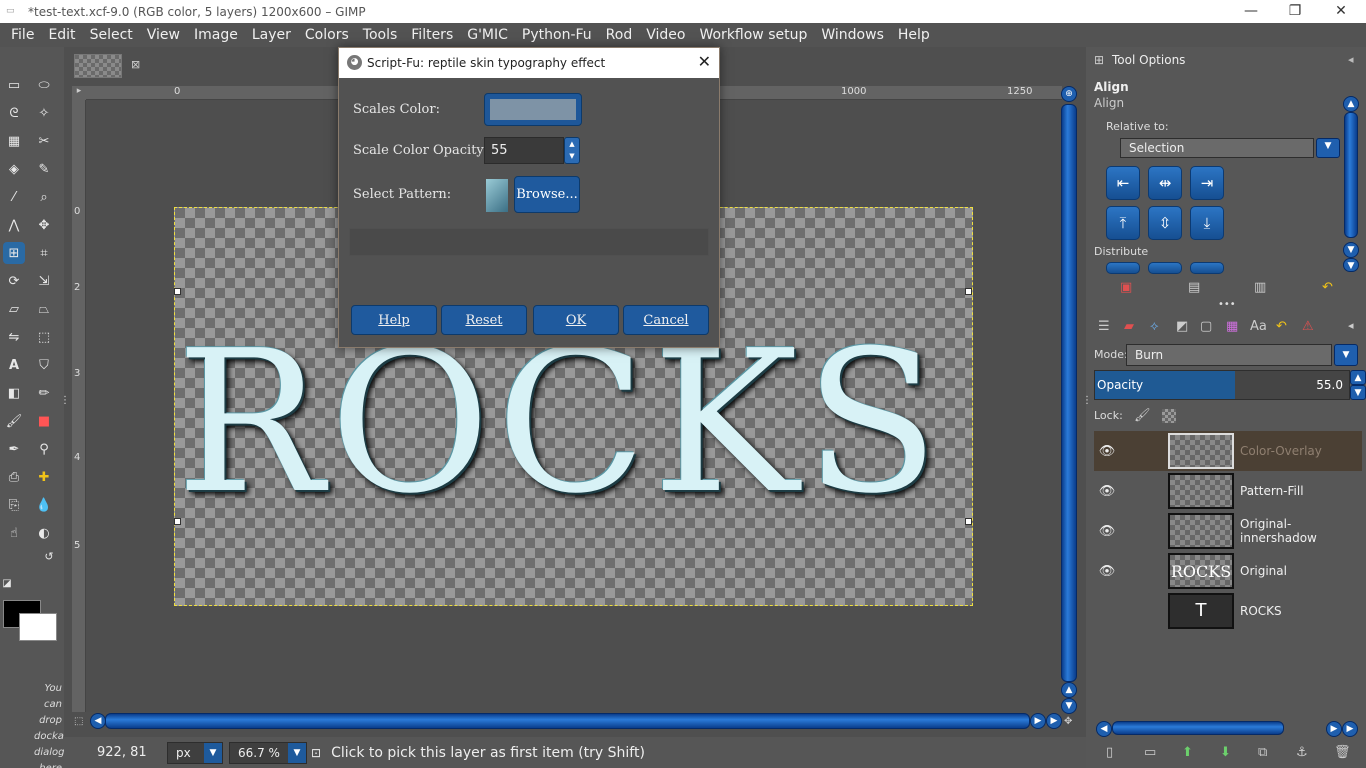  I want to click on close-tab-icon: ⊠, so click(135, 64).